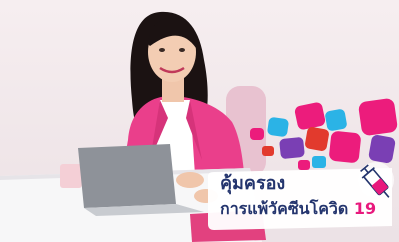 Image resolution: width=399 pixels, height=242 pixels. I want to click on mug, so click(71, 176).